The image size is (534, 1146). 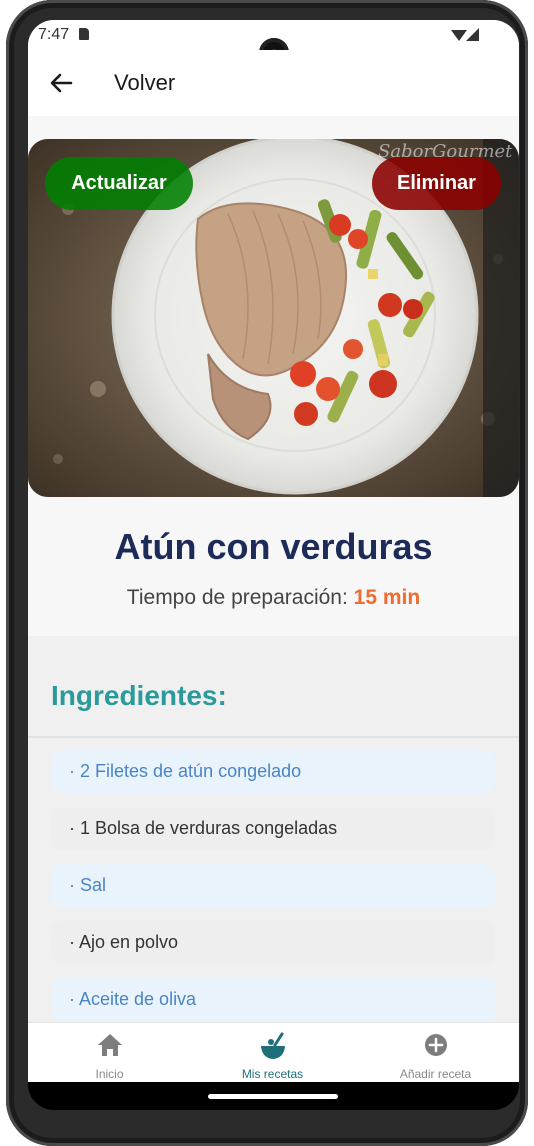 I want to click on home-icon, so click(x=109, y=1045).